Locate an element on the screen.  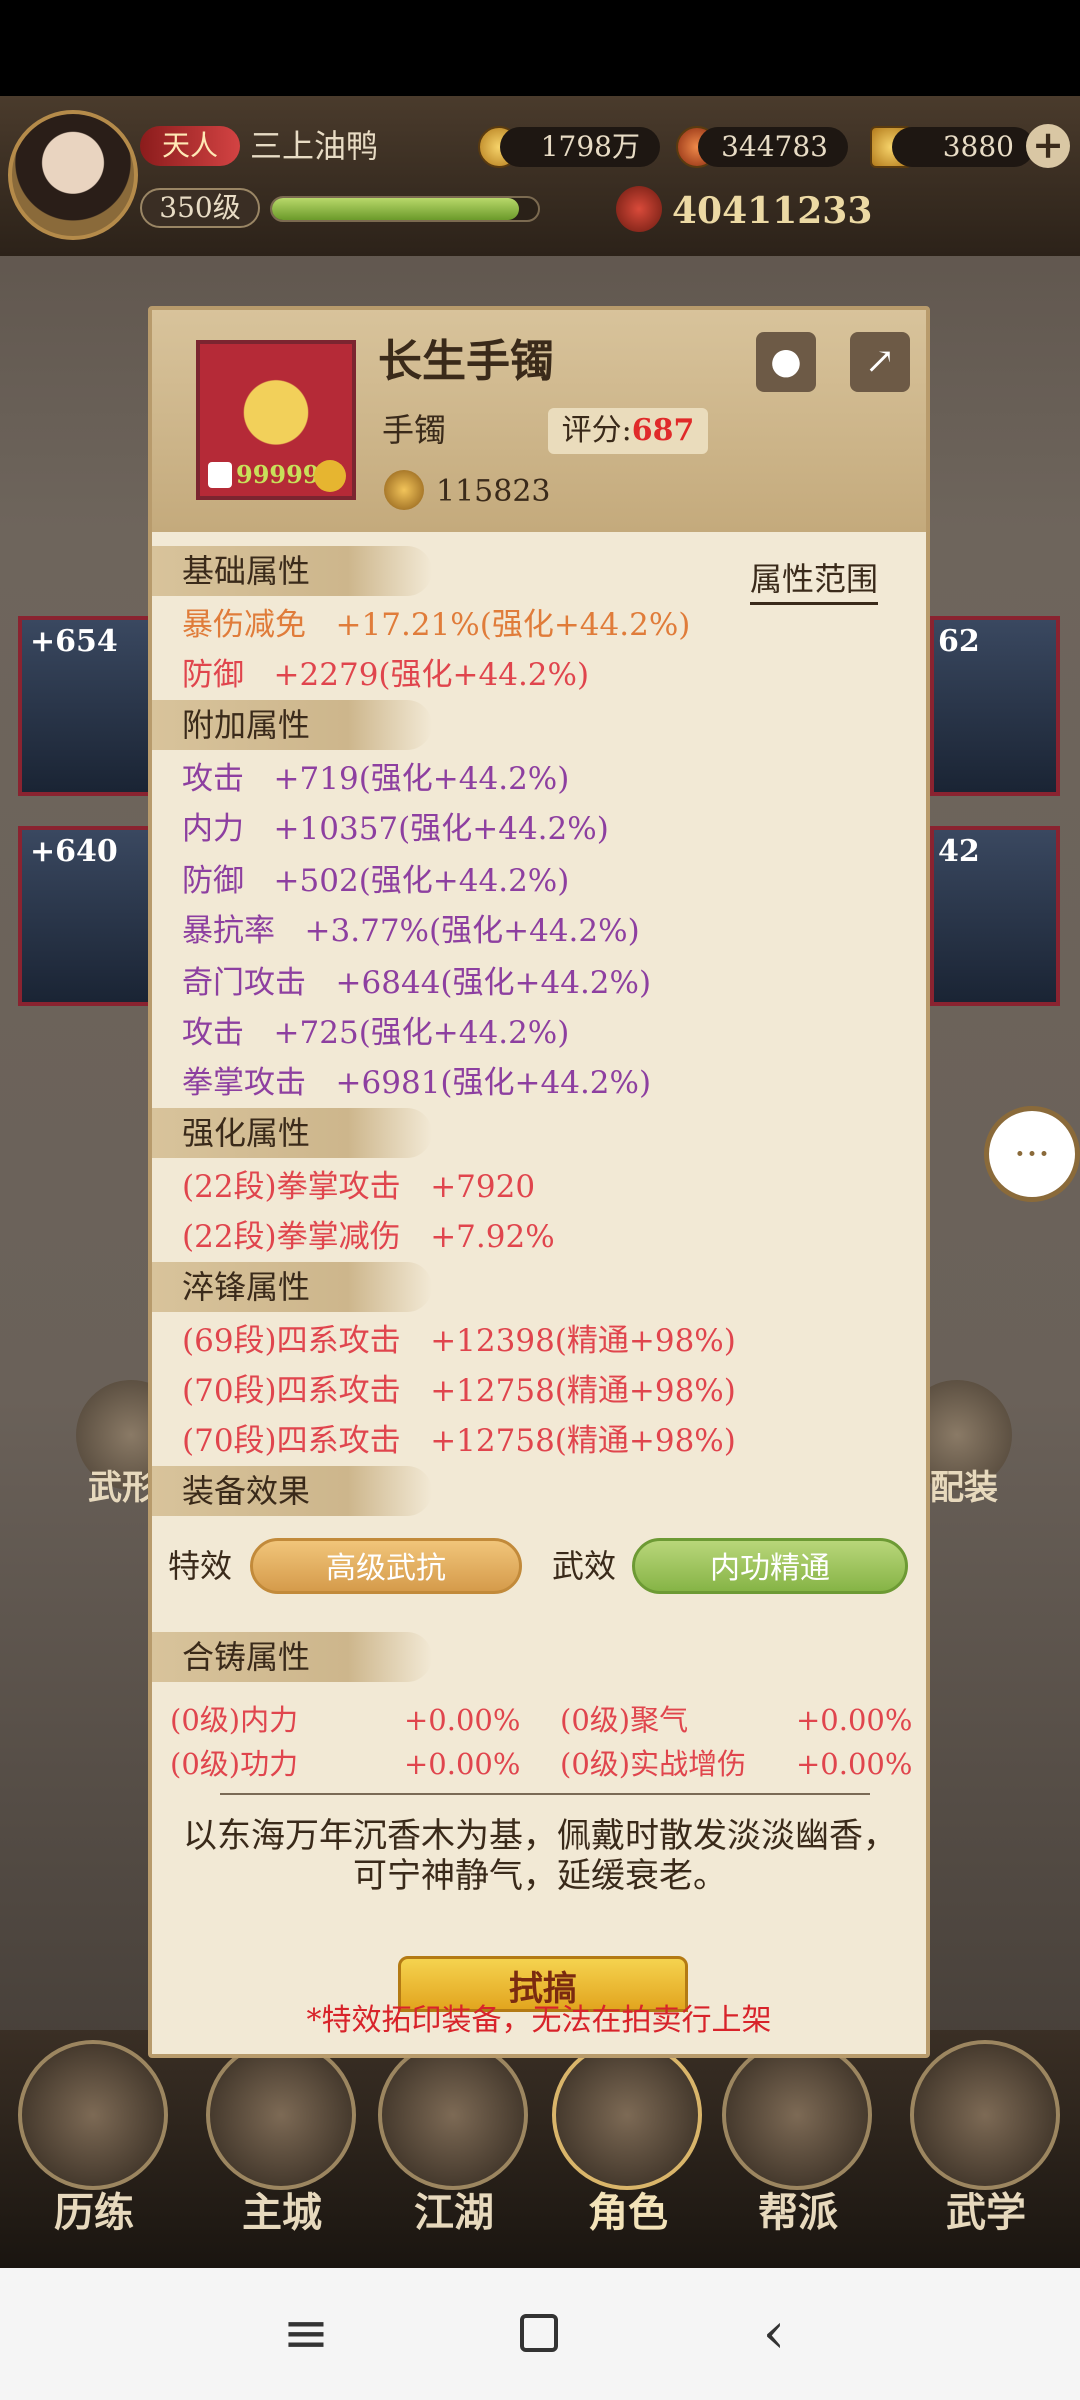
divider is located at coordinates (545, 1794).